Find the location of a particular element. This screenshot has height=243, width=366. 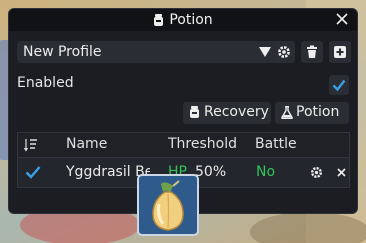

window-title-text: Potion is located at coordinates (191, 20).